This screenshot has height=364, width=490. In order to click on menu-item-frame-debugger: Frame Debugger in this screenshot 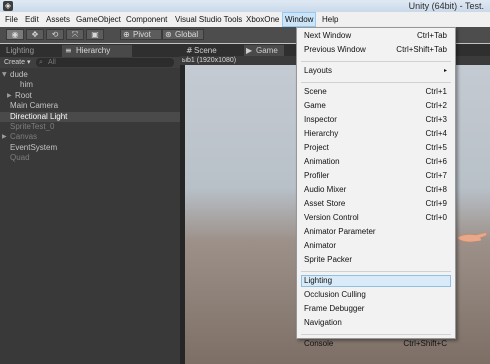, I will do `click(376, 309)`.